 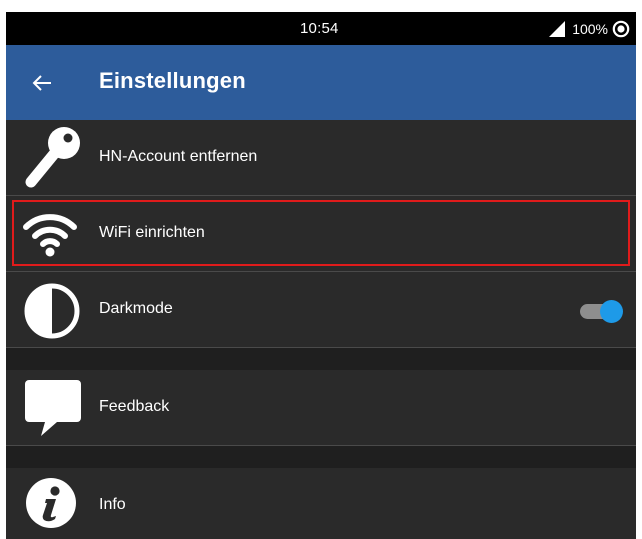 What do you see at coordinates (321, 158) in the screenshot?
I see `settings-item-remove-account: HN-Account entfernen` at bounding box center [321, 158].